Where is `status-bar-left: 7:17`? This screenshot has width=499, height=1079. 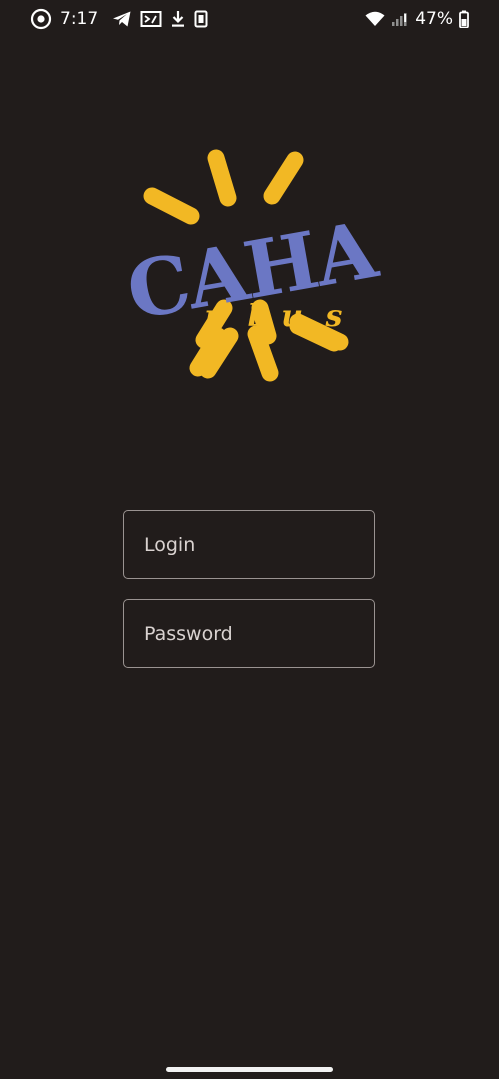
status-bar-left: 7:17 is located at coordinates (119, 19).